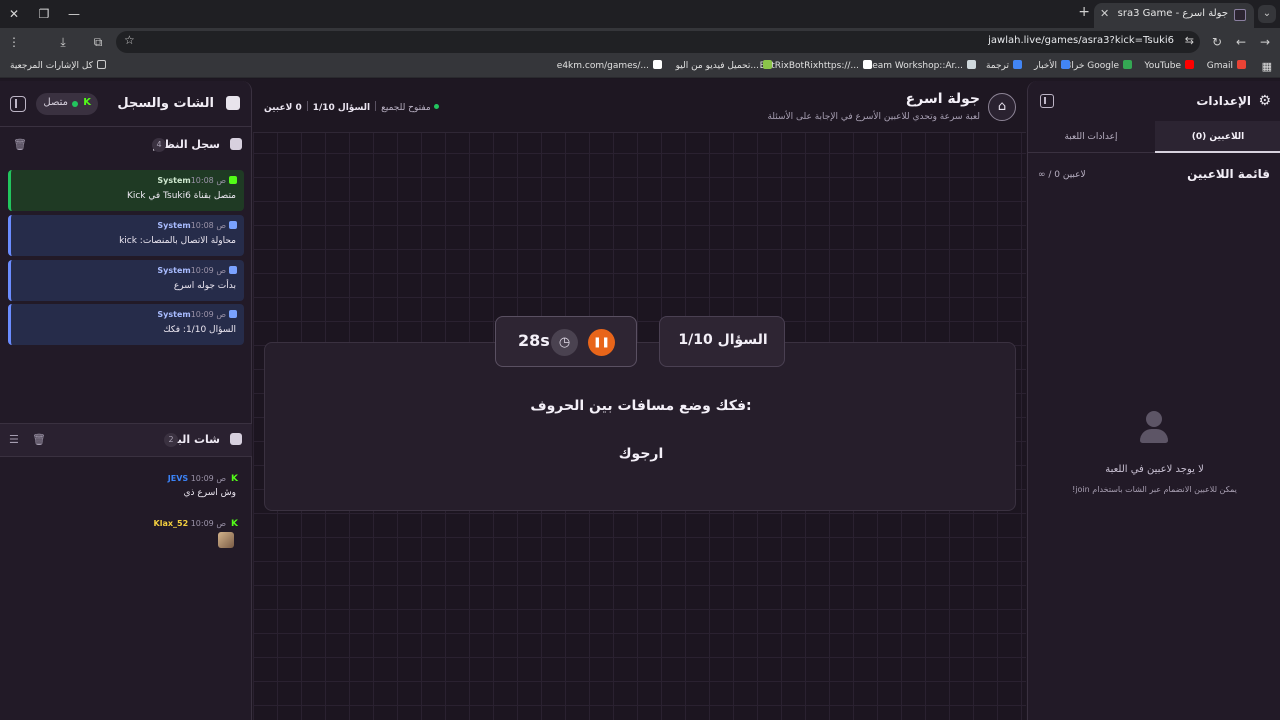 The height and width of the screenshot is (720, 1280). Describe the element at coordinates (942, 99) in the screenshot. I see `game-title: جولة اسرع` at that location.